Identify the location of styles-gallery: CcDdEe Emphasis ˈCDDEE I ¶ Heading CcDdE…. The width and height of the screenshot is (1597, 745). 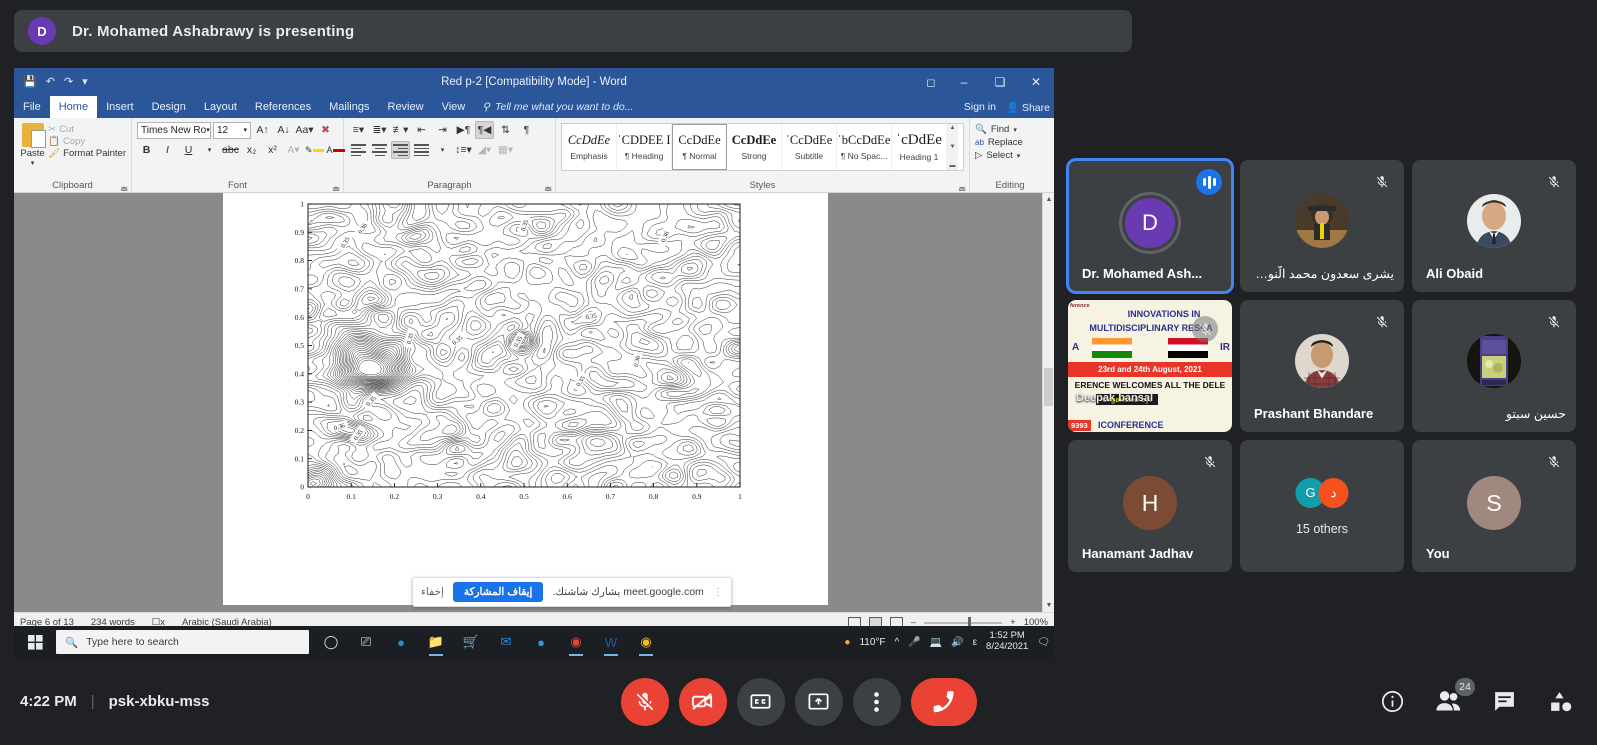
(762, 147).